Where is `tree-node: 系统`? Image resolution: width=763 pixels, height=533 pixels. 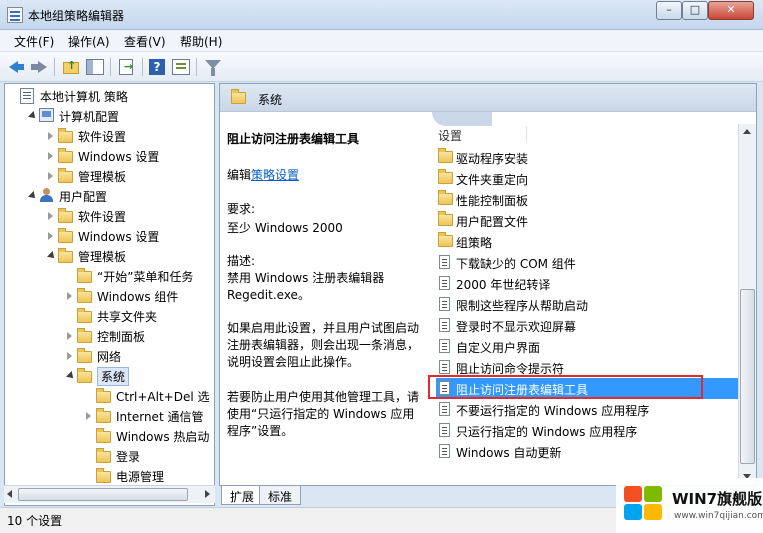
tree-node: 系统 is located at coordinates (109, 376).